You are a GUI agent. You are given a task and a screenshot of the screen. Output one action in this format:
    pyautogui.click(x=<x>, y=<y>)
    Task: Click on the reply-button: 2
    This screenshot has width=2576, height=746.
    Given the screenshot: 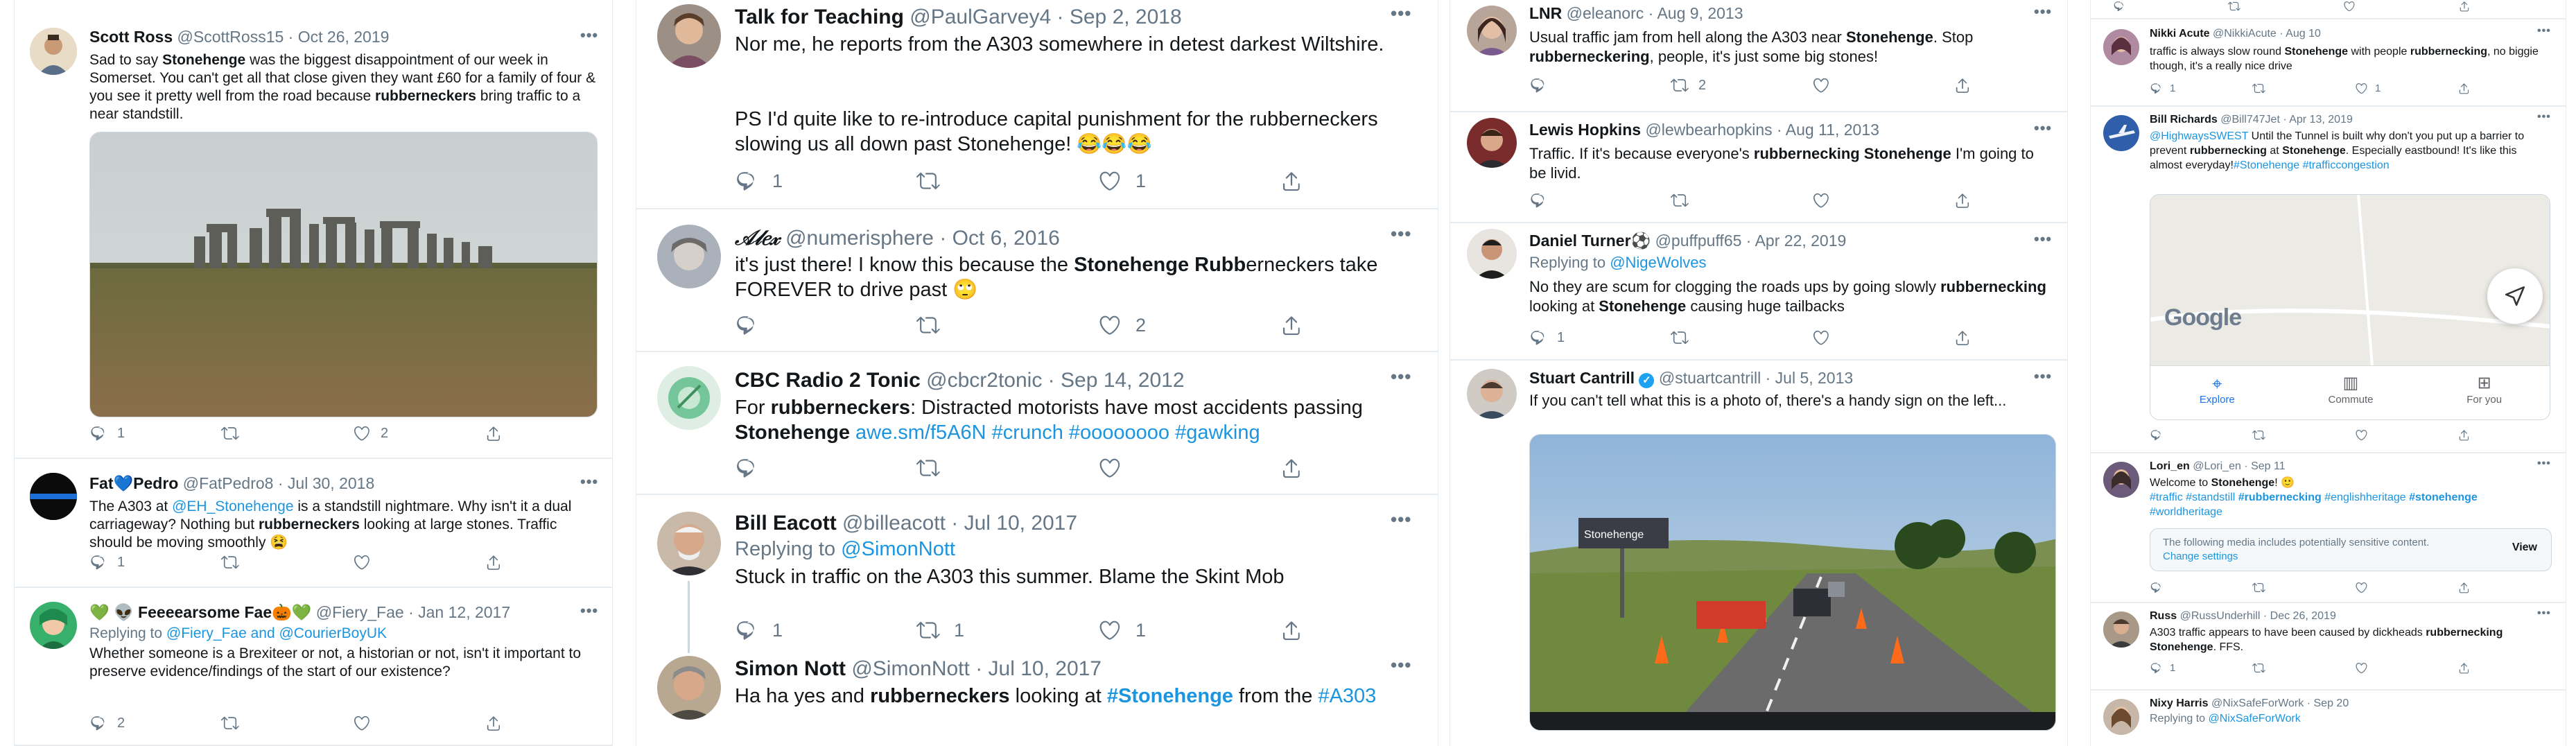 What is the action you would take?
    pyautogui.click(x=155, y=723)
    